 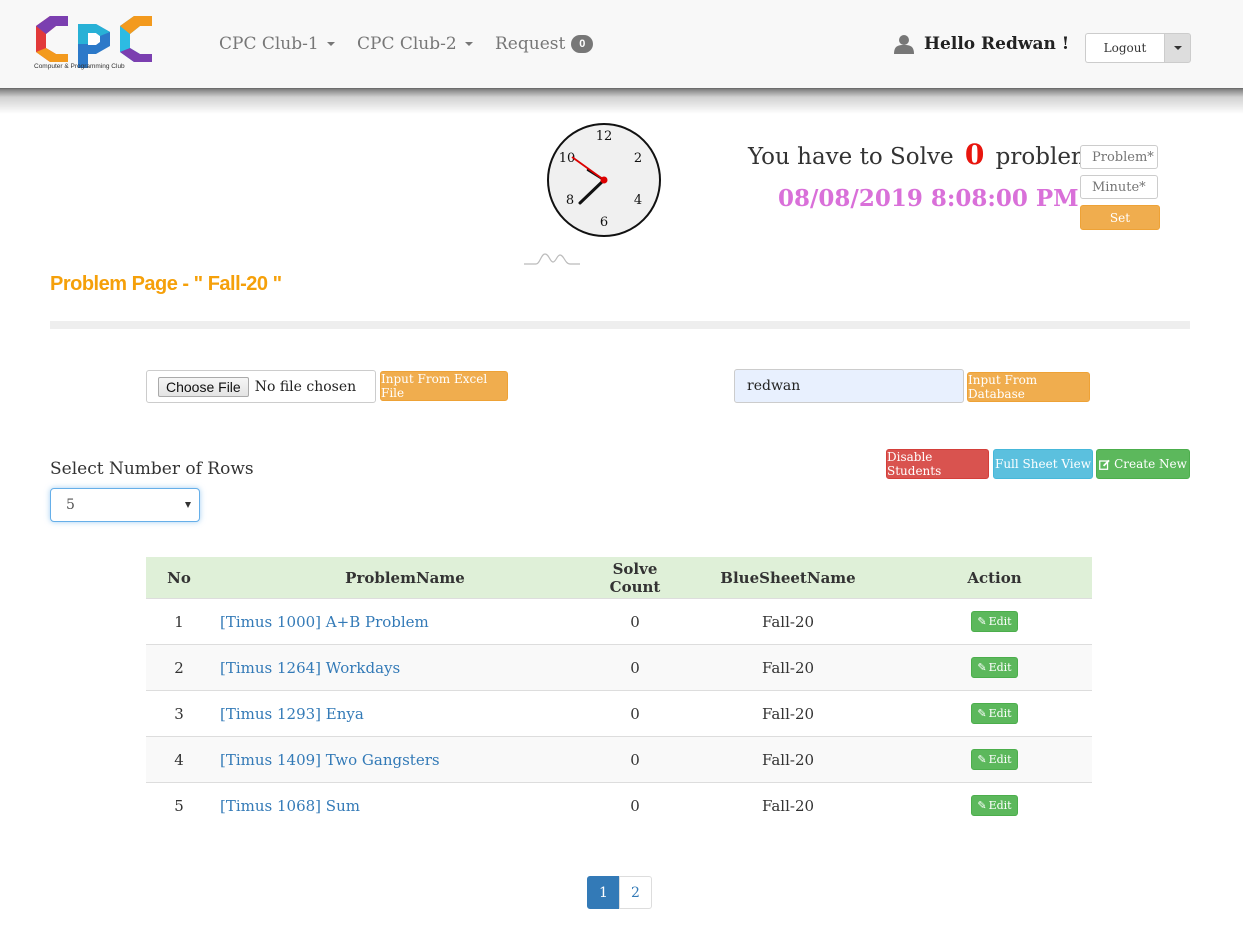 I want to click on clock-number: 6, so click(x=604, y=222).